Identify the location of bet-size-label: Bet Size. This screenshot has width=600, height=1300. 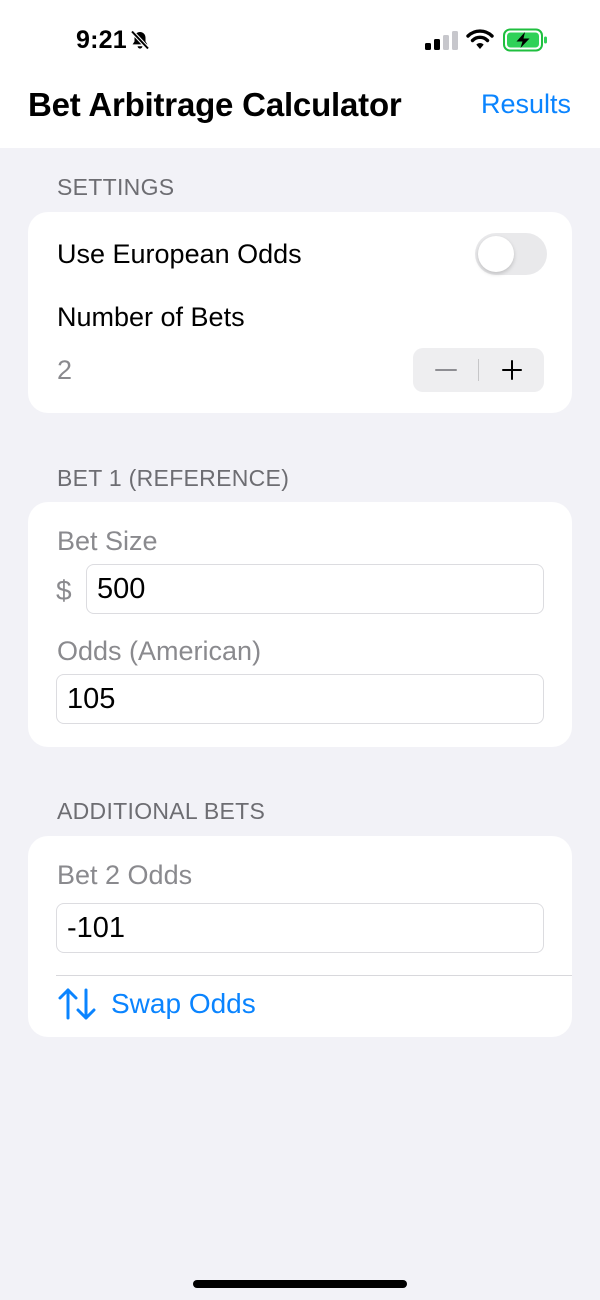
(107, 541).